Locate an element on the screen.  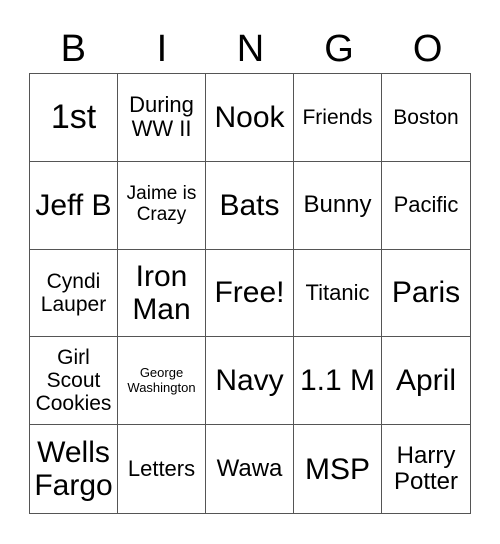
bingo-header: B I N G O is located at coordinates (250, 49).